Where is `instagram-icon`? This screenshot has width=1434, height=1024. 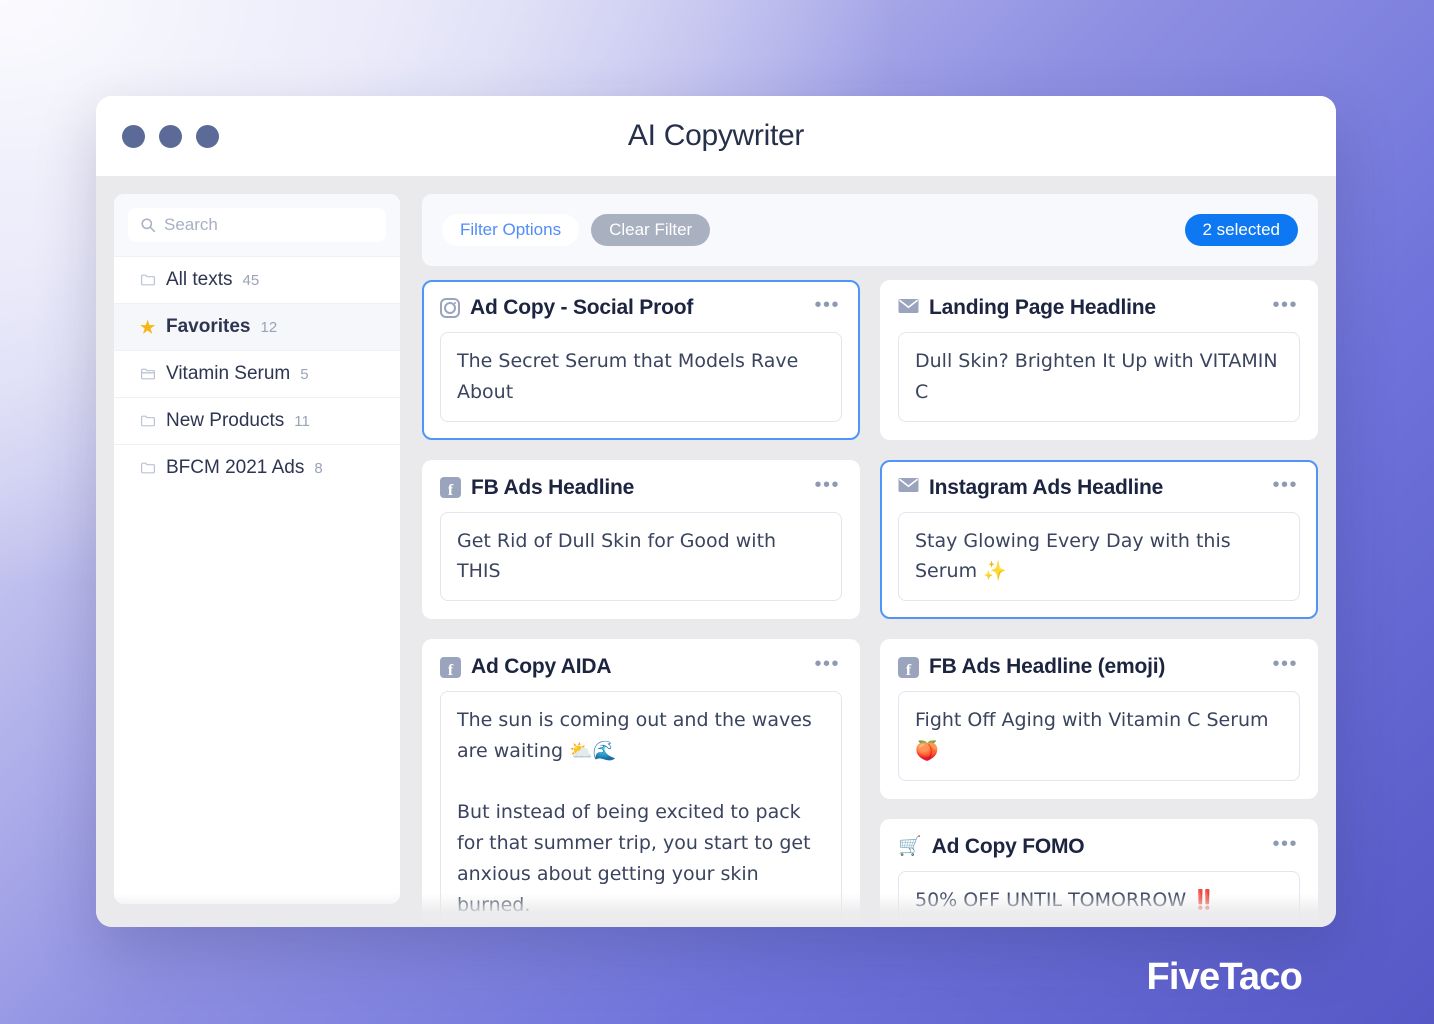
instagram-icon is located at coordinates (450, 308).